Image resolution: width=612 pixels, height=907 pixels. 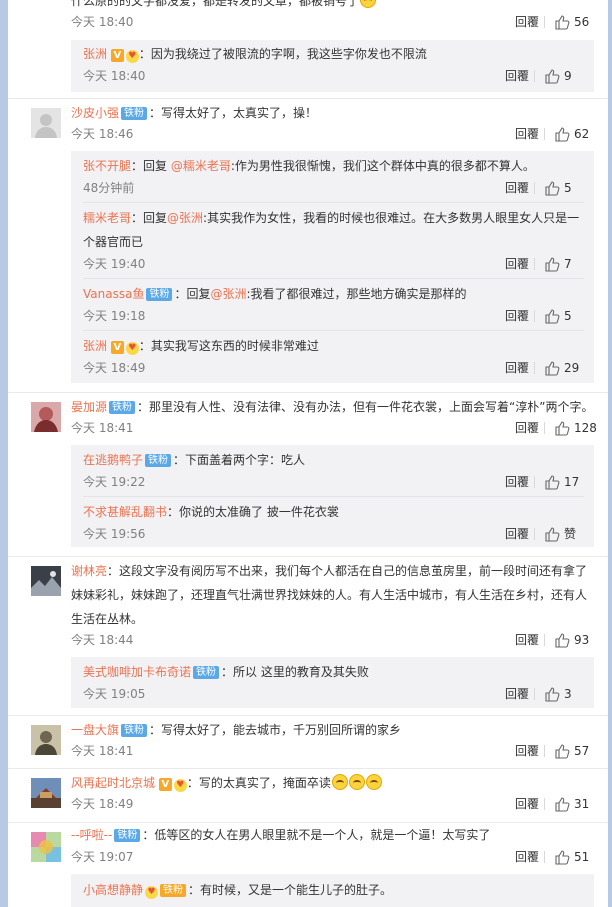 I want to click on username: 谢林亮, so click(x=89, y=571).